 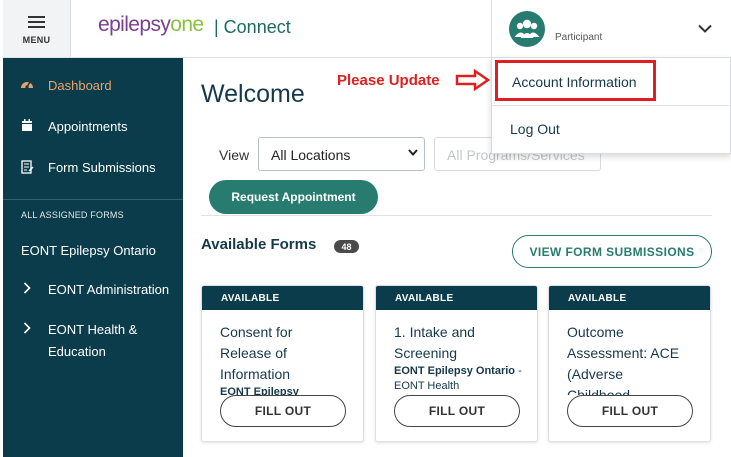 I want to click on users-group-icon, so click(x=527, y=28).